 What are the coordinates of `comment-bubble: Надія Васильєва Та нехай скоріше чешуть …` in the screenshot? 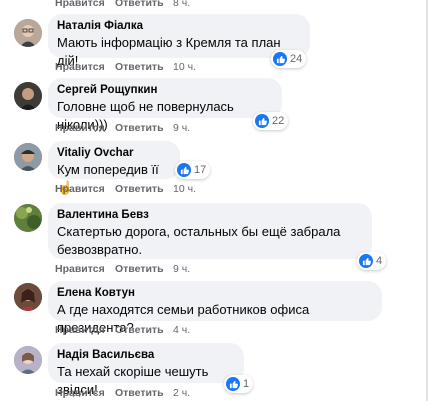 It's located at (146, 370).